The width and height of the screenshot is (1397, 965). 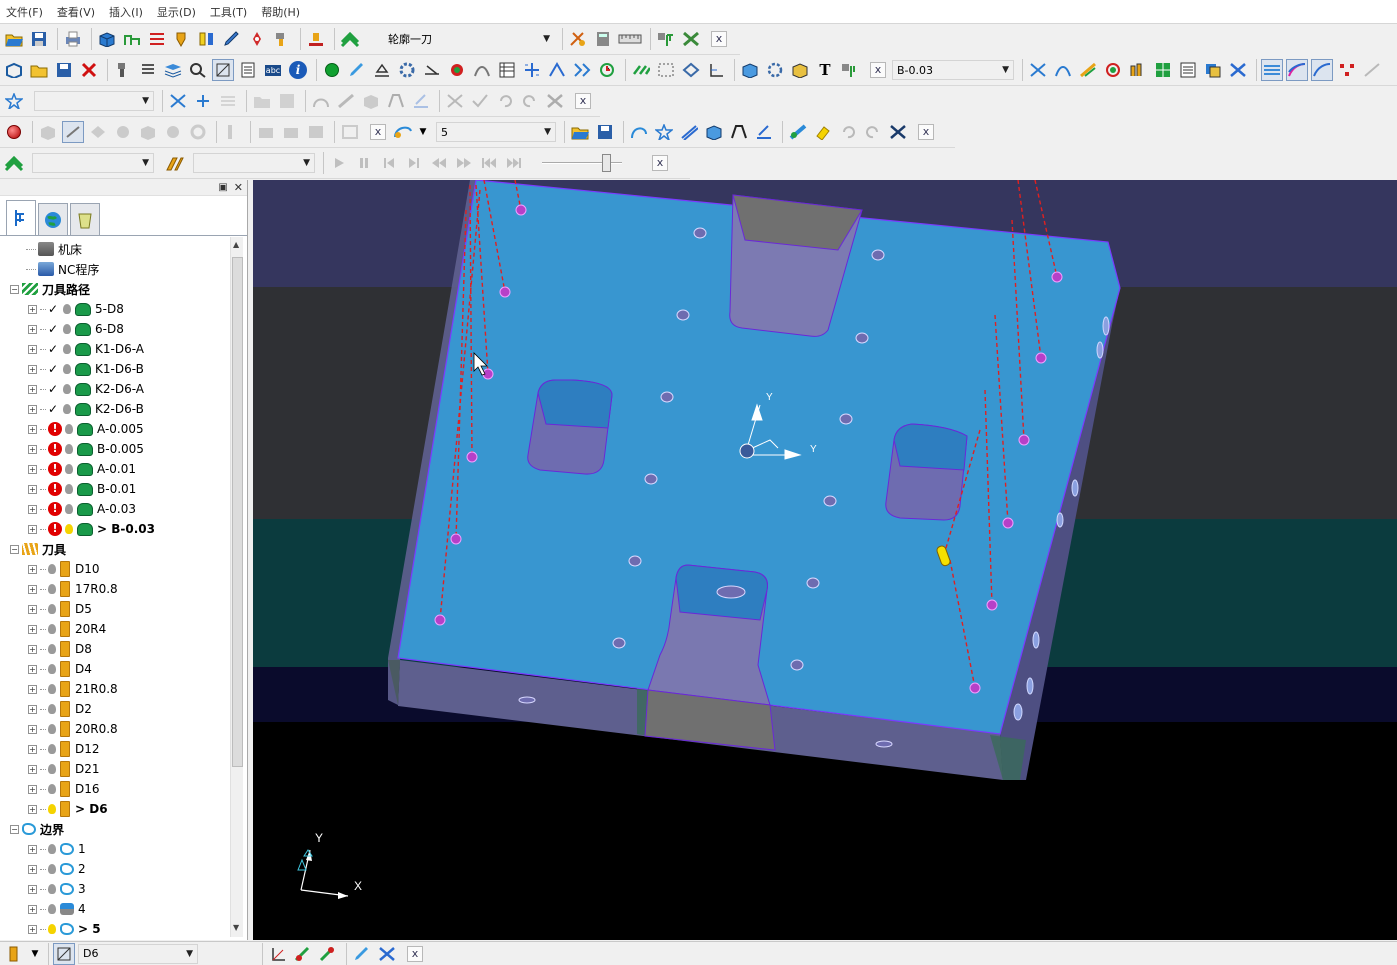 What do you see at coordinates (48, 132) in the screenshot?
I see `pattern-1-icon` at bounding box center [48, 132].